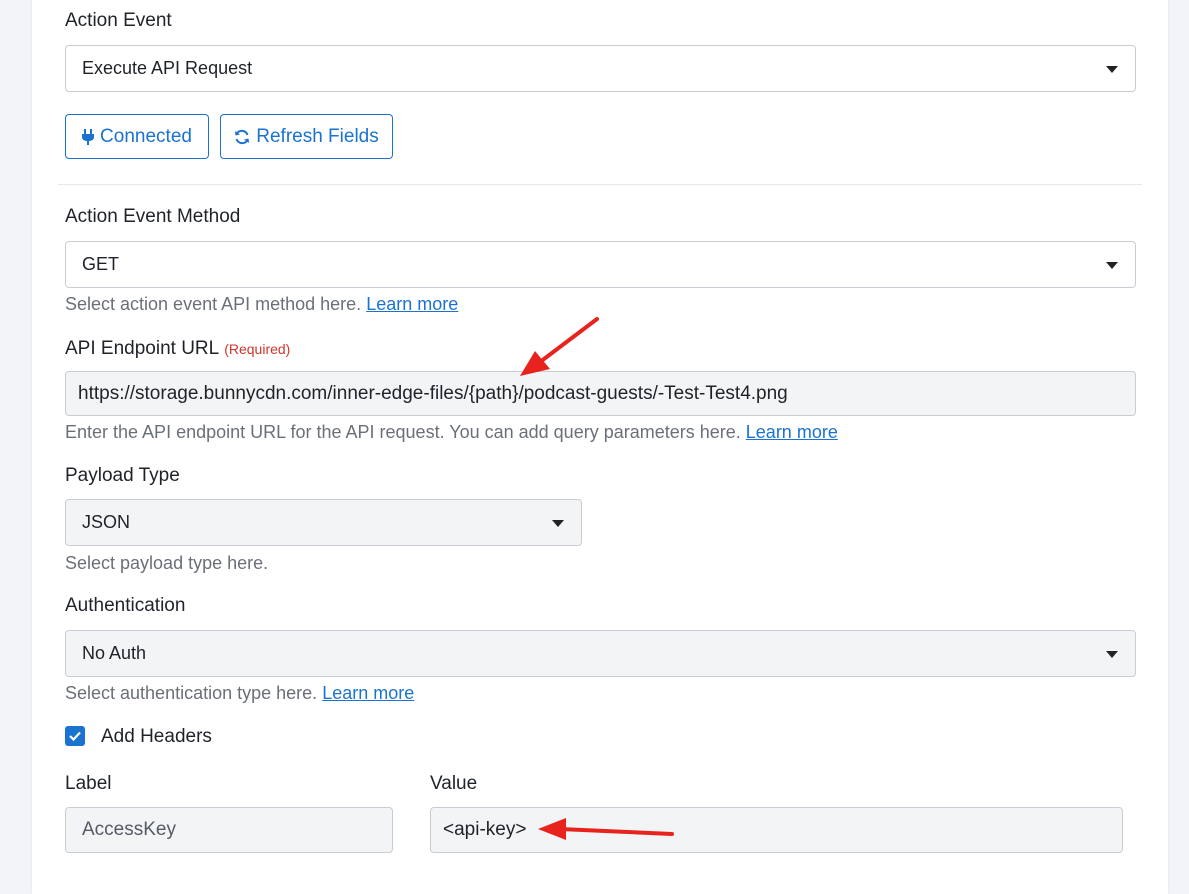 This screenshot has width=1189, height=894. Describe the element at coordinates (257, 349) in the screenshot. I see `required-badge: (Required)` at that location.